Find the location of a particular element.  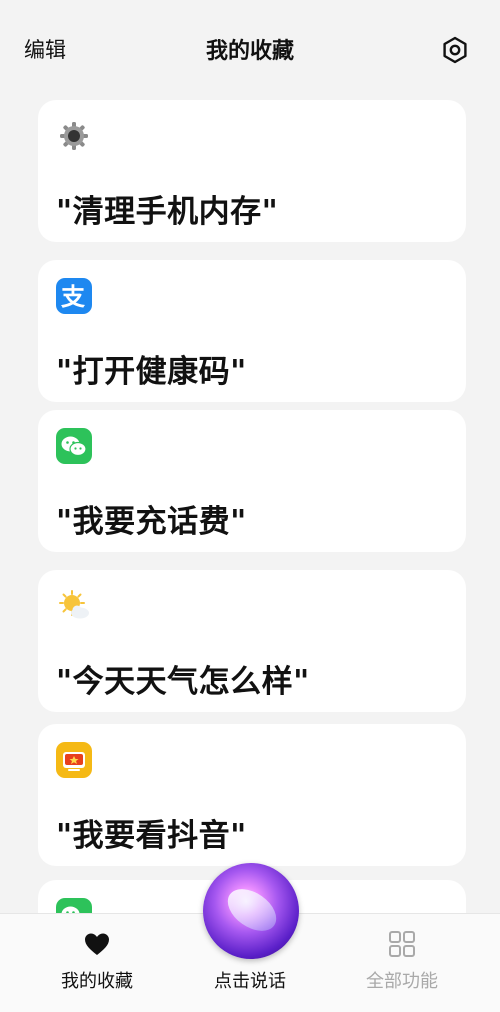

weather-sun-cloud-icon is located at coordinates (74, 606).